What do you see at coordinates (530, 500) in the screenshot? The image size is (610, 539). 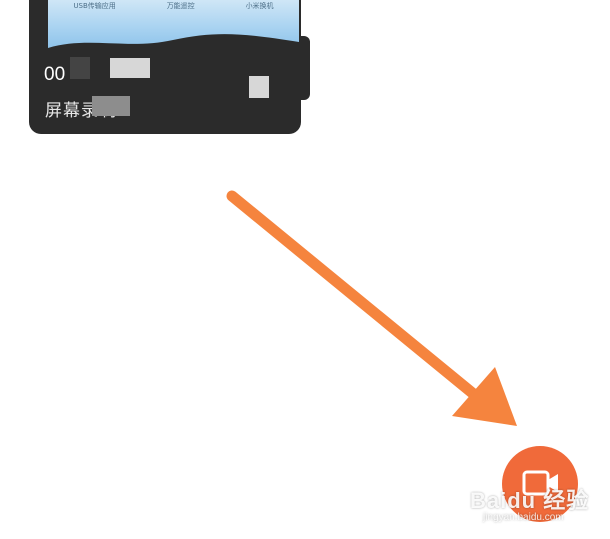 I see `watermark-logo: Baidu 经验` at bounding box center [530, 500].